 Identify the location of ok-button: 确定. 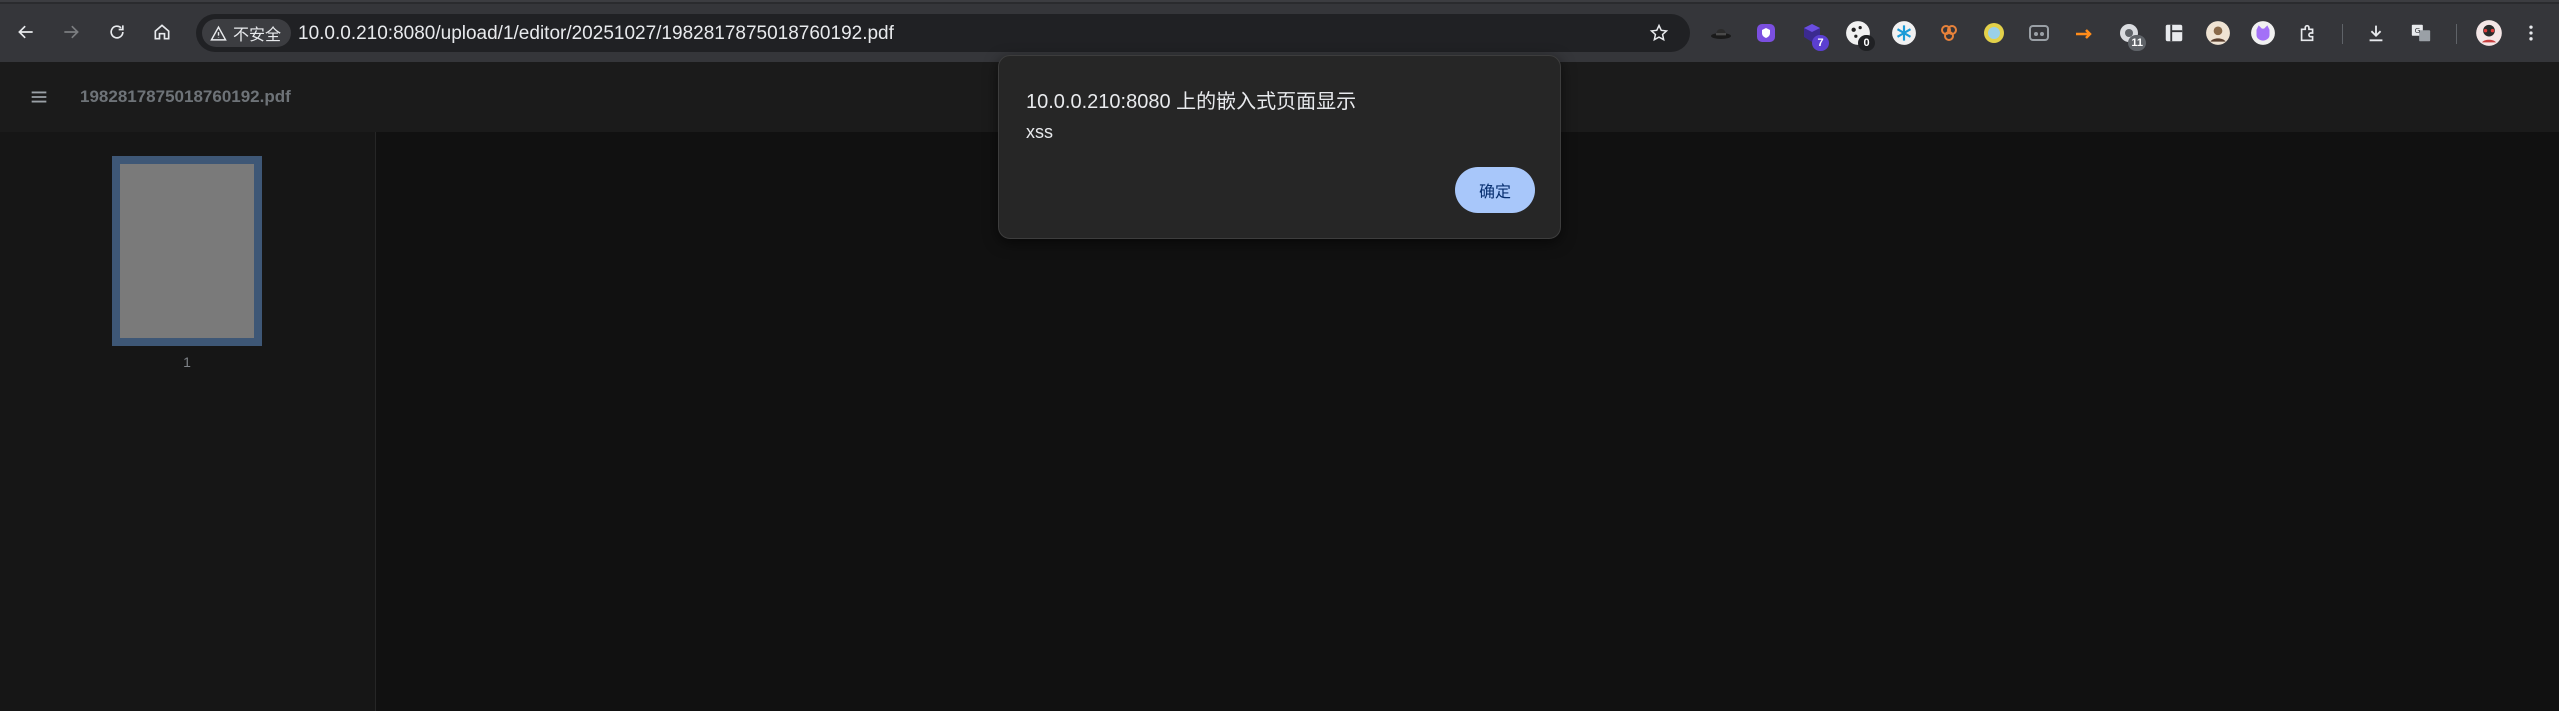
(1495, 190).